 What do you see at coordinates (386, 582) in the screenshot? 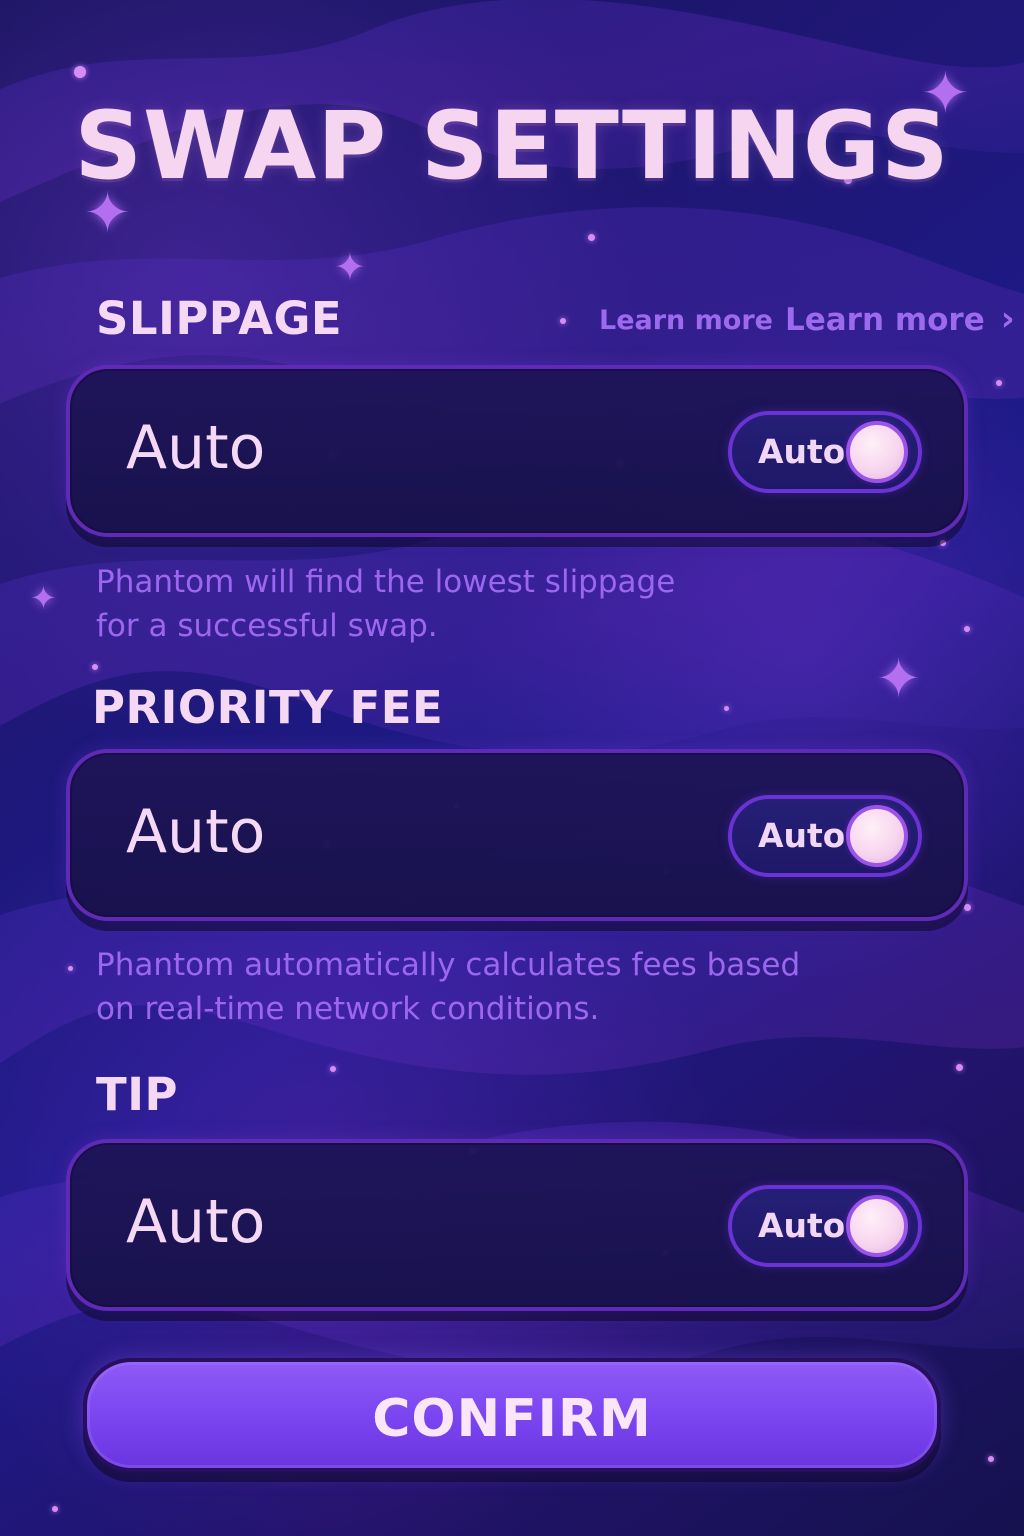
I see `slippage-description-line-1: Phantom will find the lowest slippage` at bounding box center [386, 582].